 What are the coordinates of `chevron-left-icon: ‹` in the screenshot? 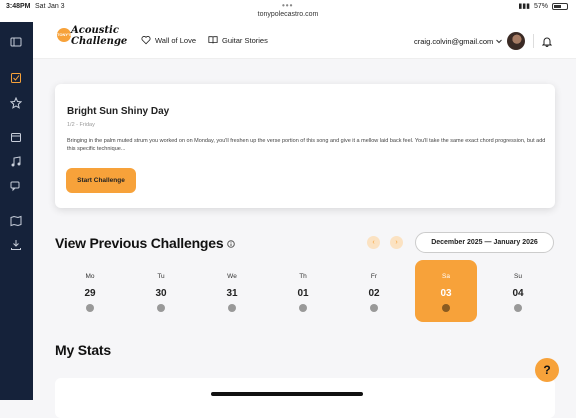 It's located at (373, 242).